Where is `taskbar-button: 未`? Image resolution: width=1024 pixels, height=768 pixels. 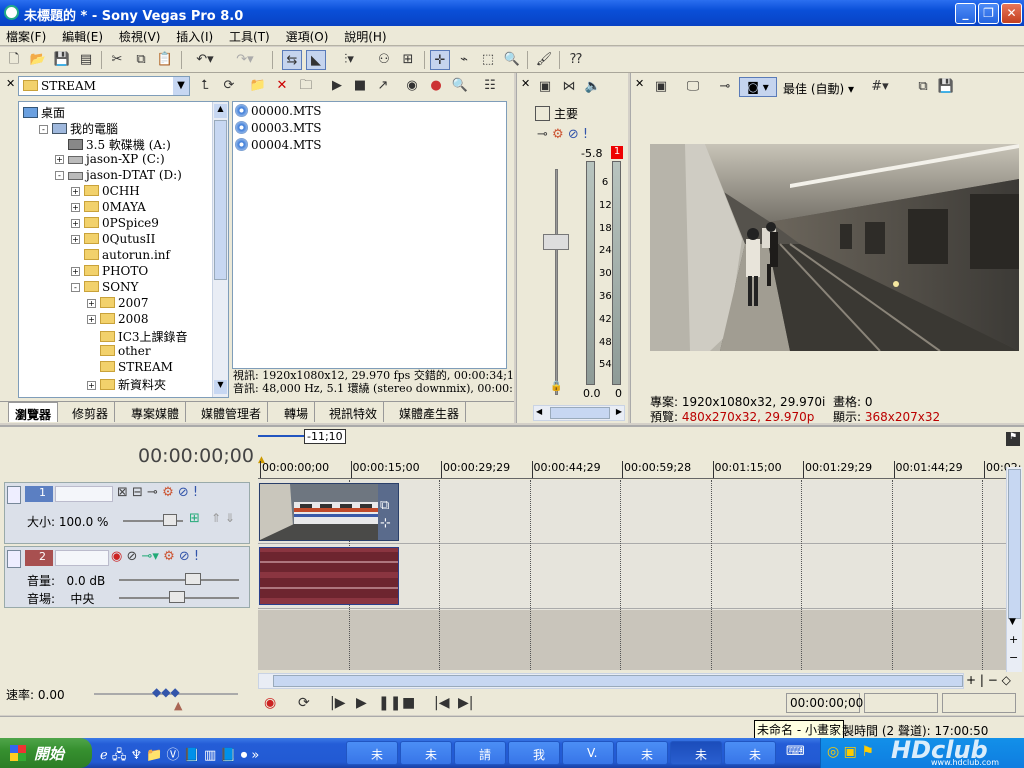
taskbar-button: 未 is located at coordinates (642, 753).